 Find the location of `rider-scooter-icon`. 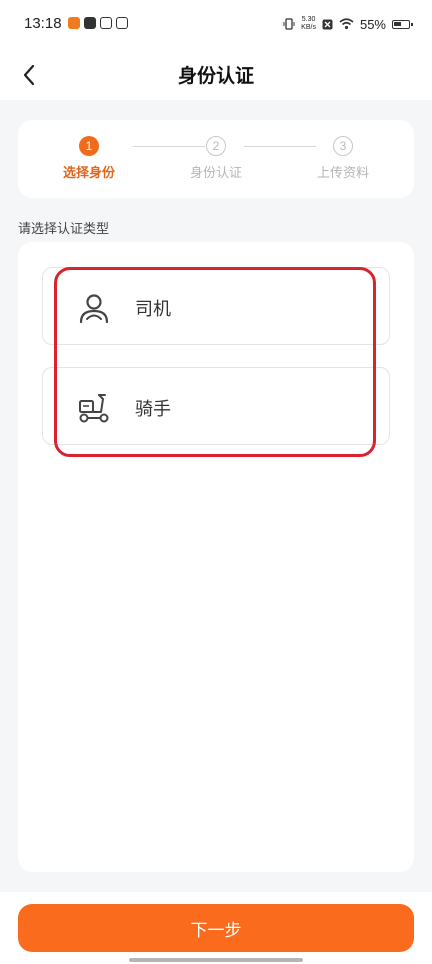

rider-scooter-icon is located at coordinates (94, 408).